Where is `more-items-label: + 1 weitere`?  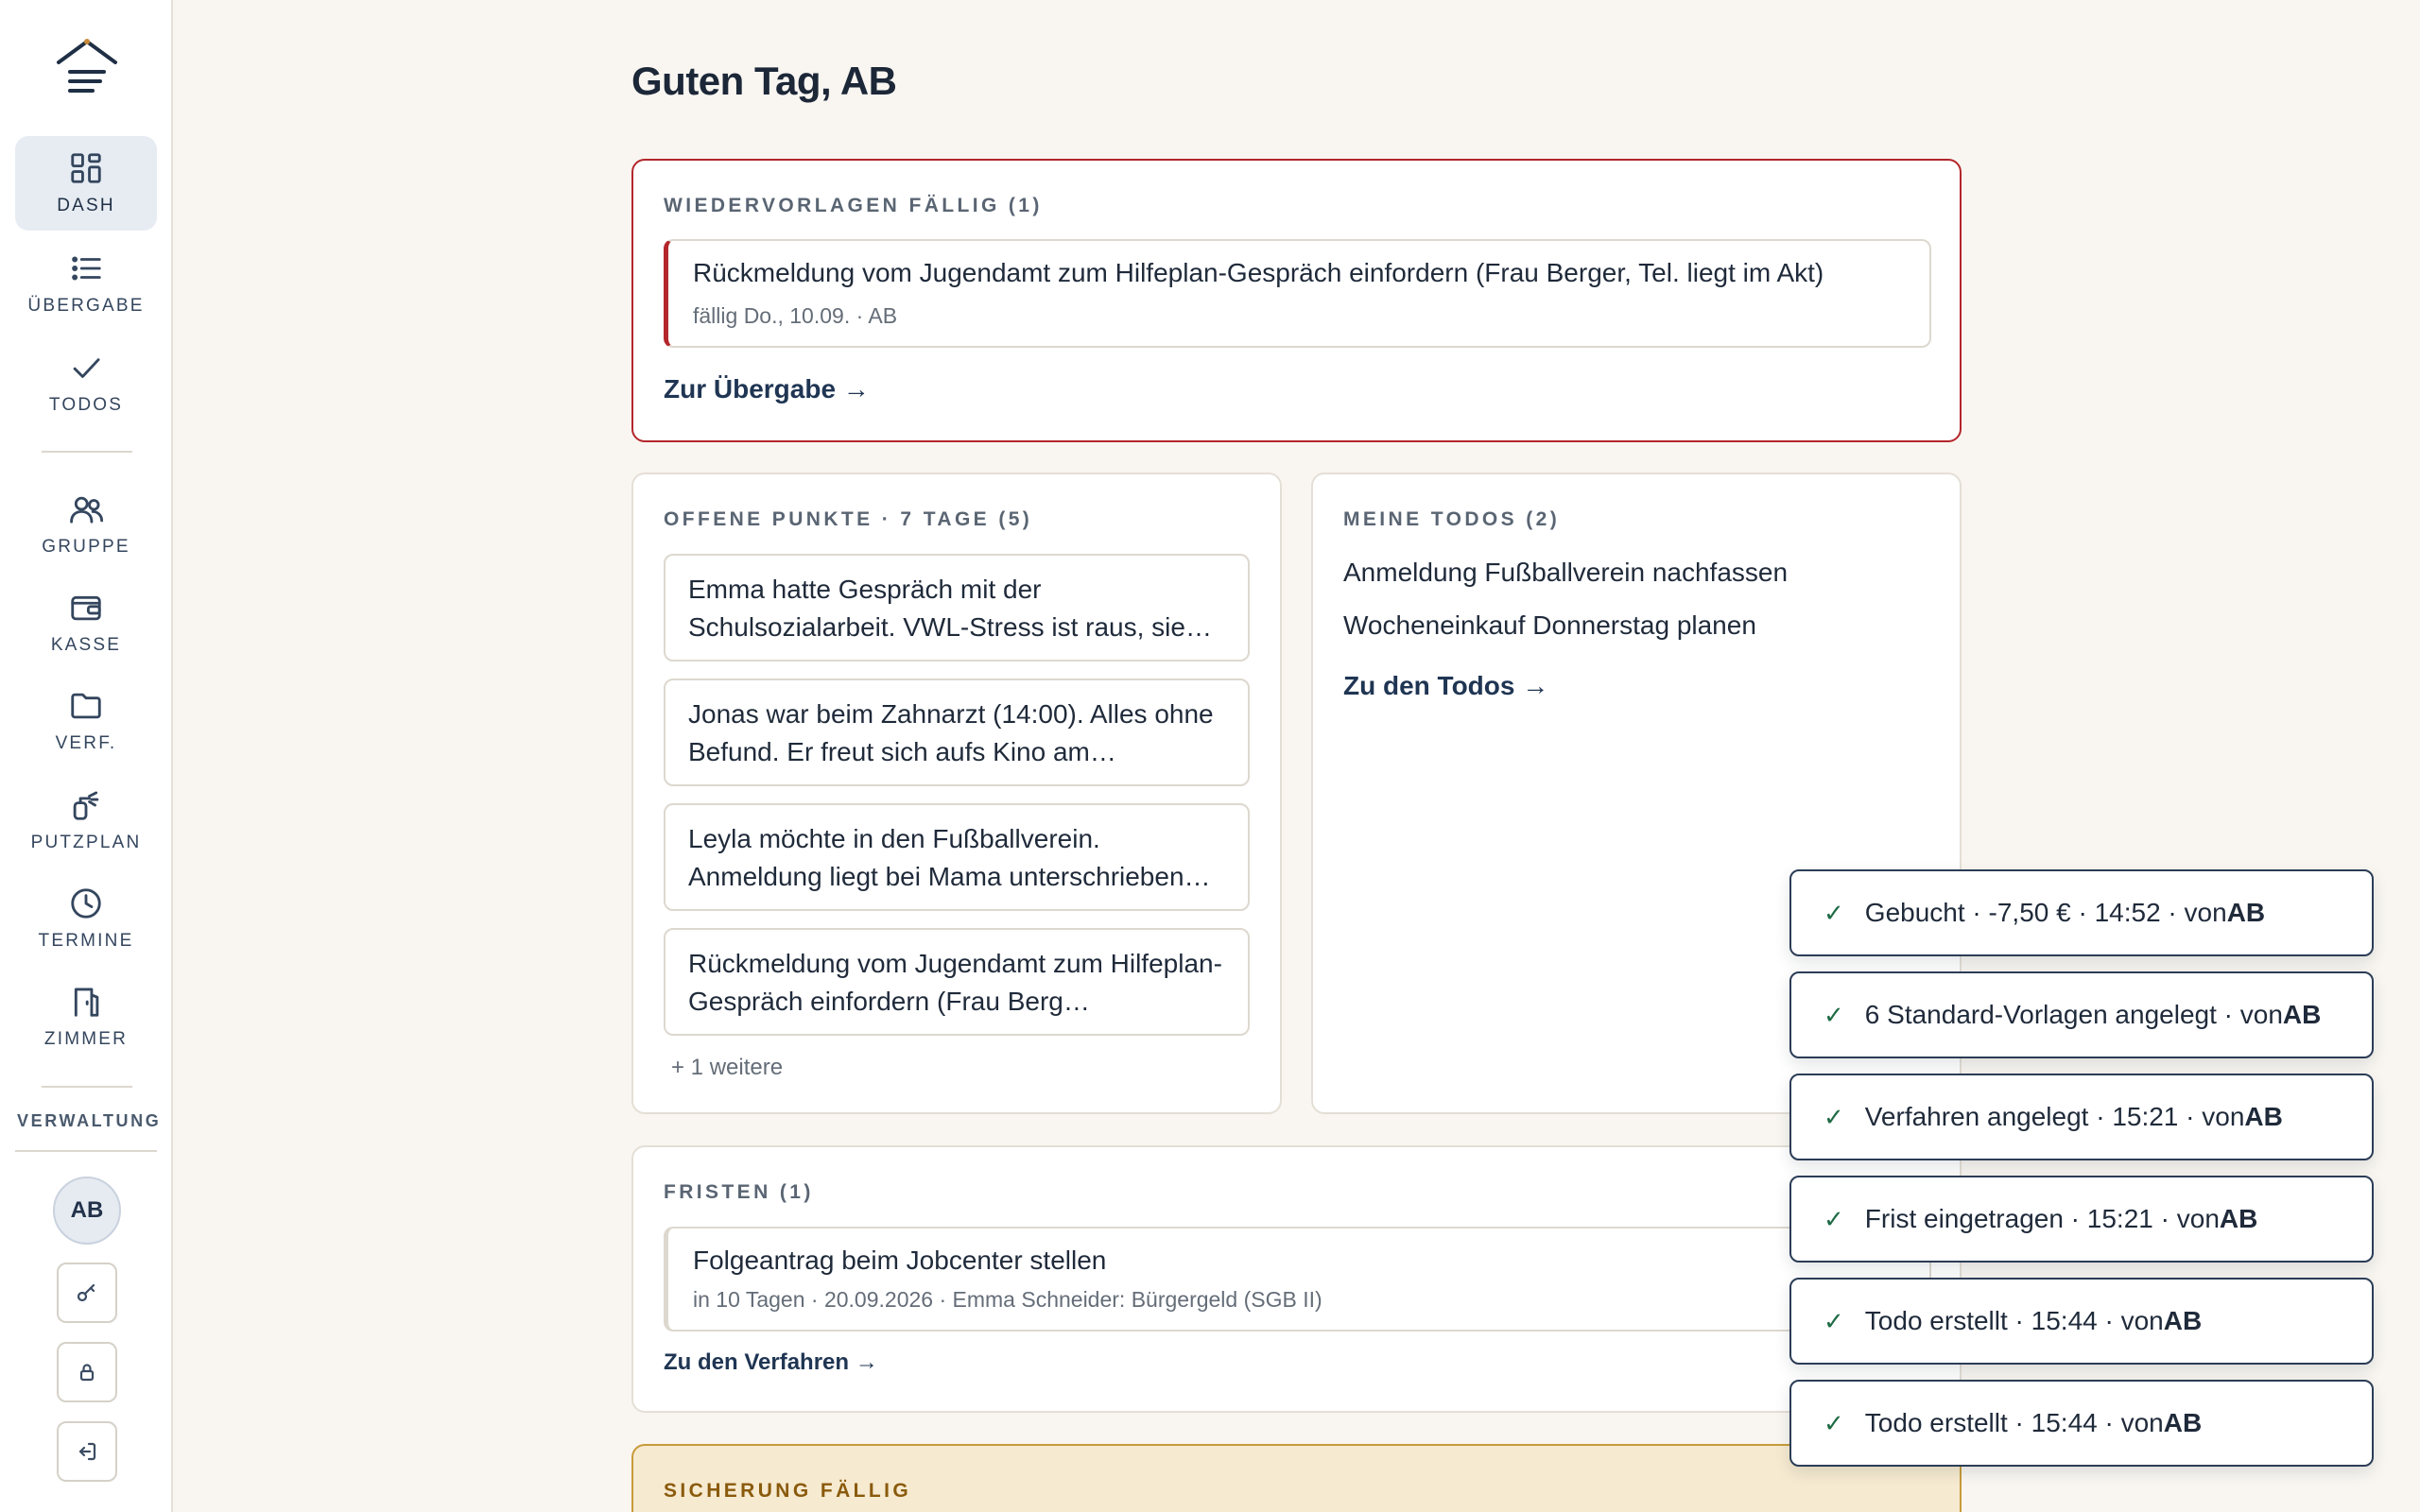
more-items-label: + 1 weitere is located at coordinates (727, 1068).